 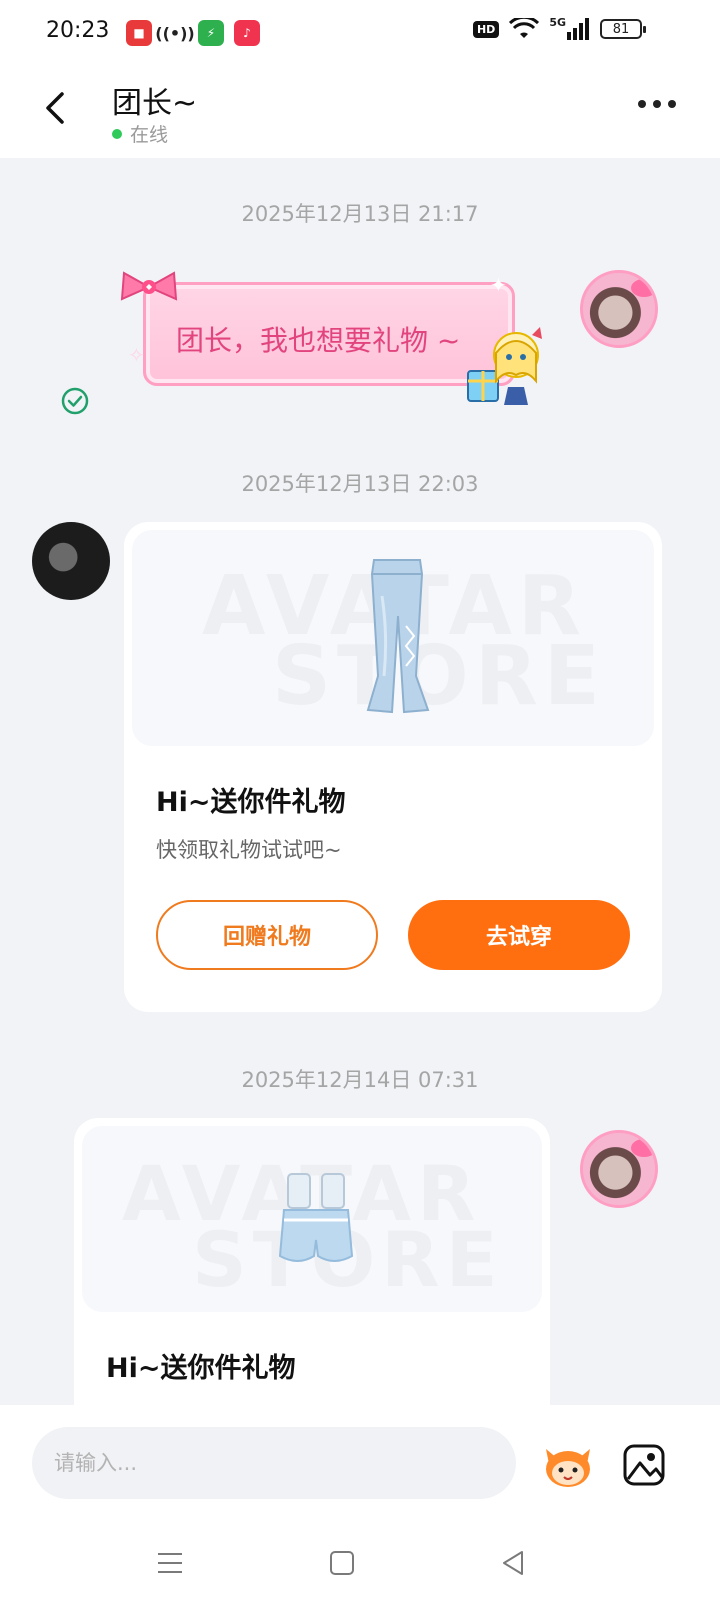 I want to click on message-timestamp: 2025年12月14日 07:31, so click(x=360, y=1080).